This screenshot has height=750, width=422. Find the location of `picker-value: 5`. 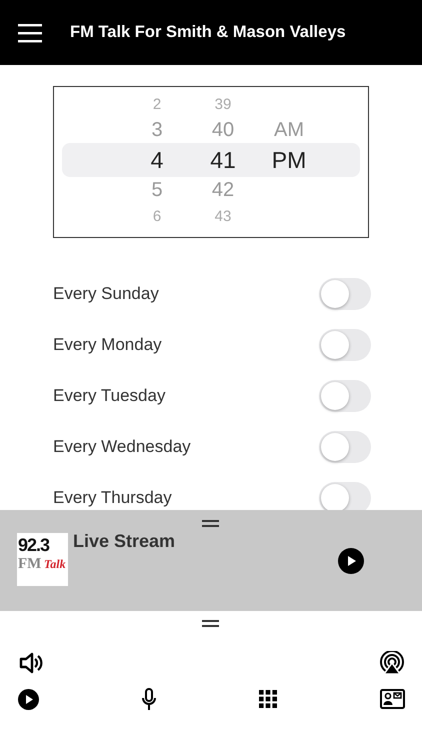

picker-value: 5 is located at coordinates (157, 190).